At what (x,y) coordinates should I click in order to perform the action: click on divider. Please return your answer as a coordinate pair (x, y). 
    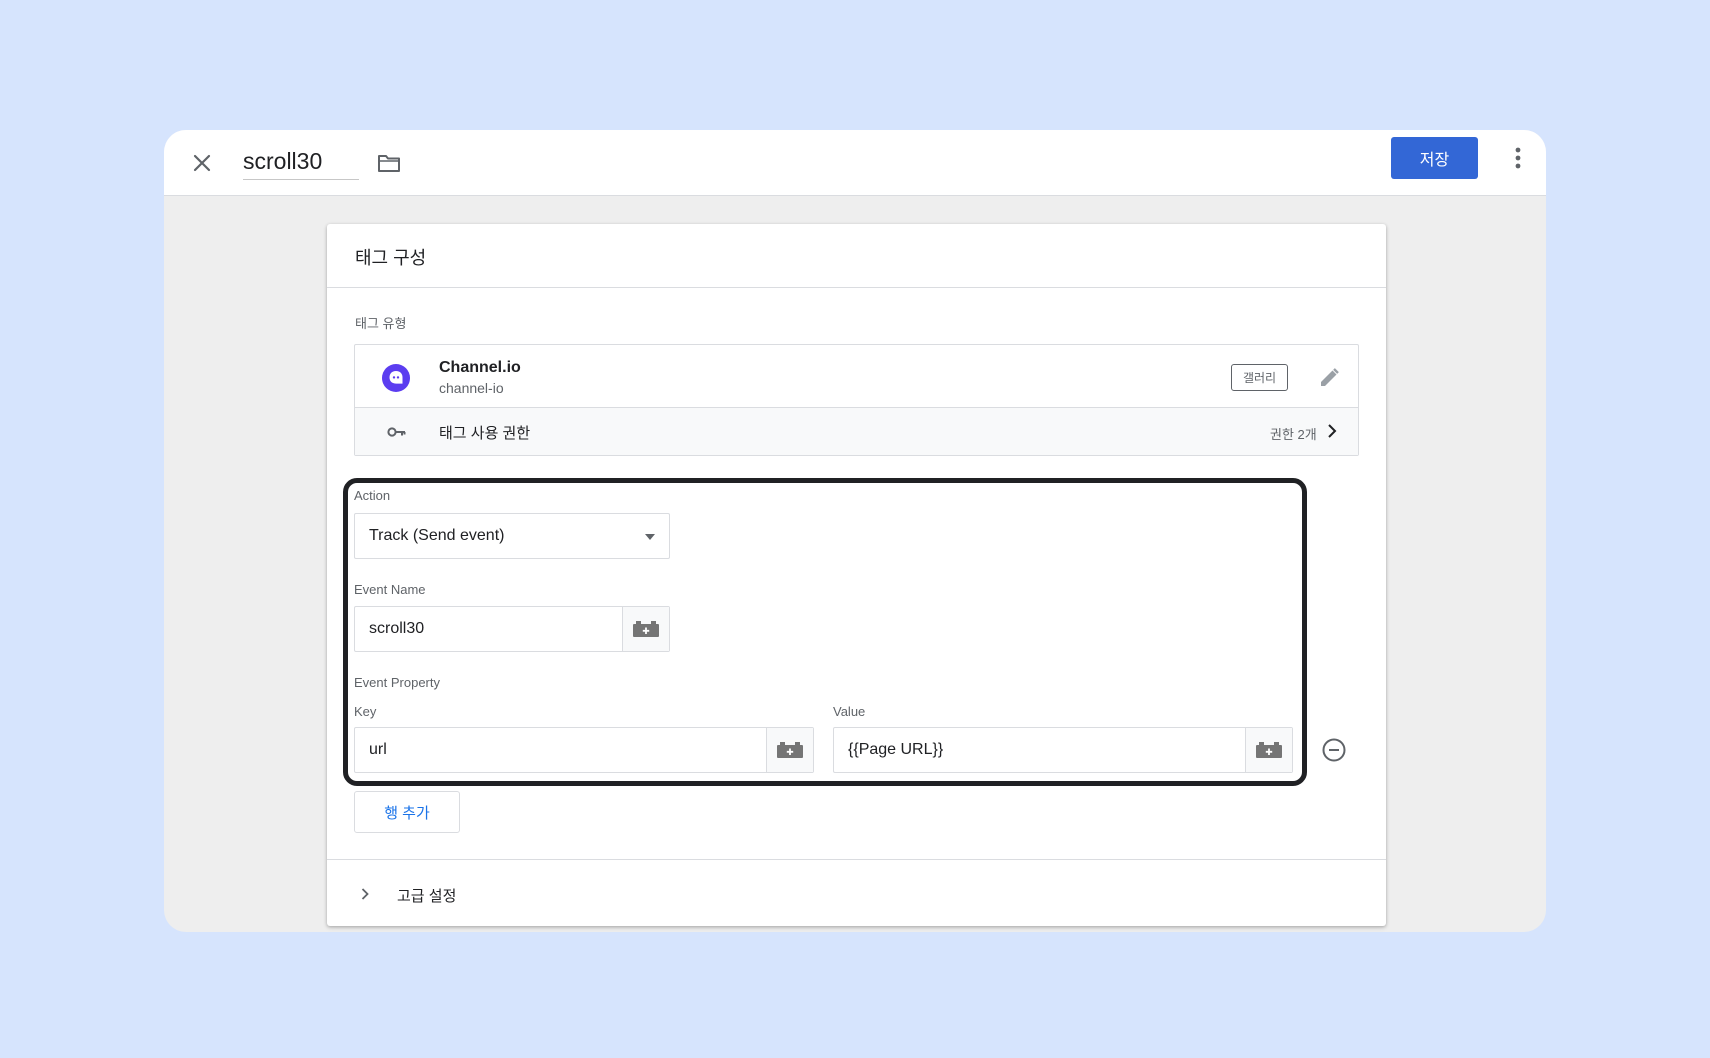
    Looking at the image, I should click on (856, 859).